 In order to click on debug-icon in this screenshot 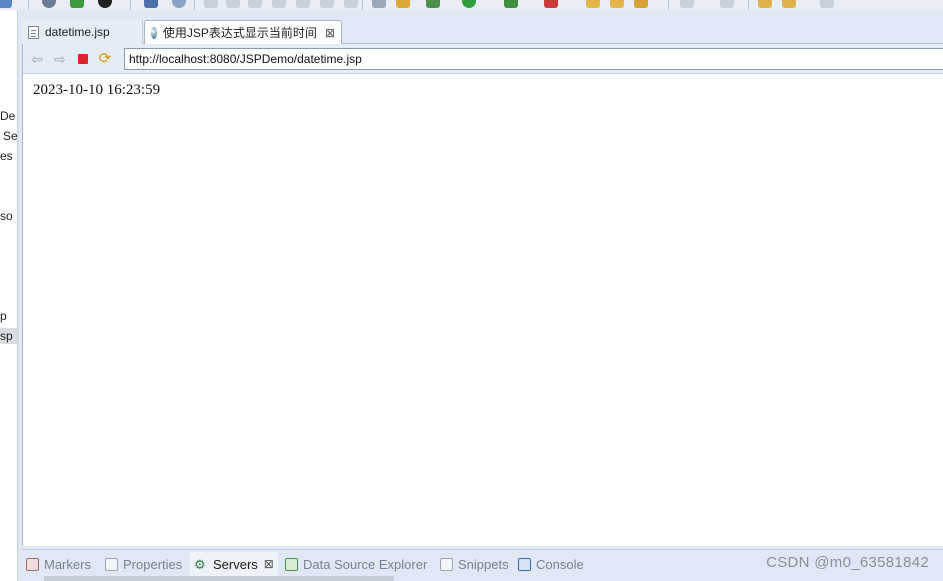, I will do `click(105, 4)`.